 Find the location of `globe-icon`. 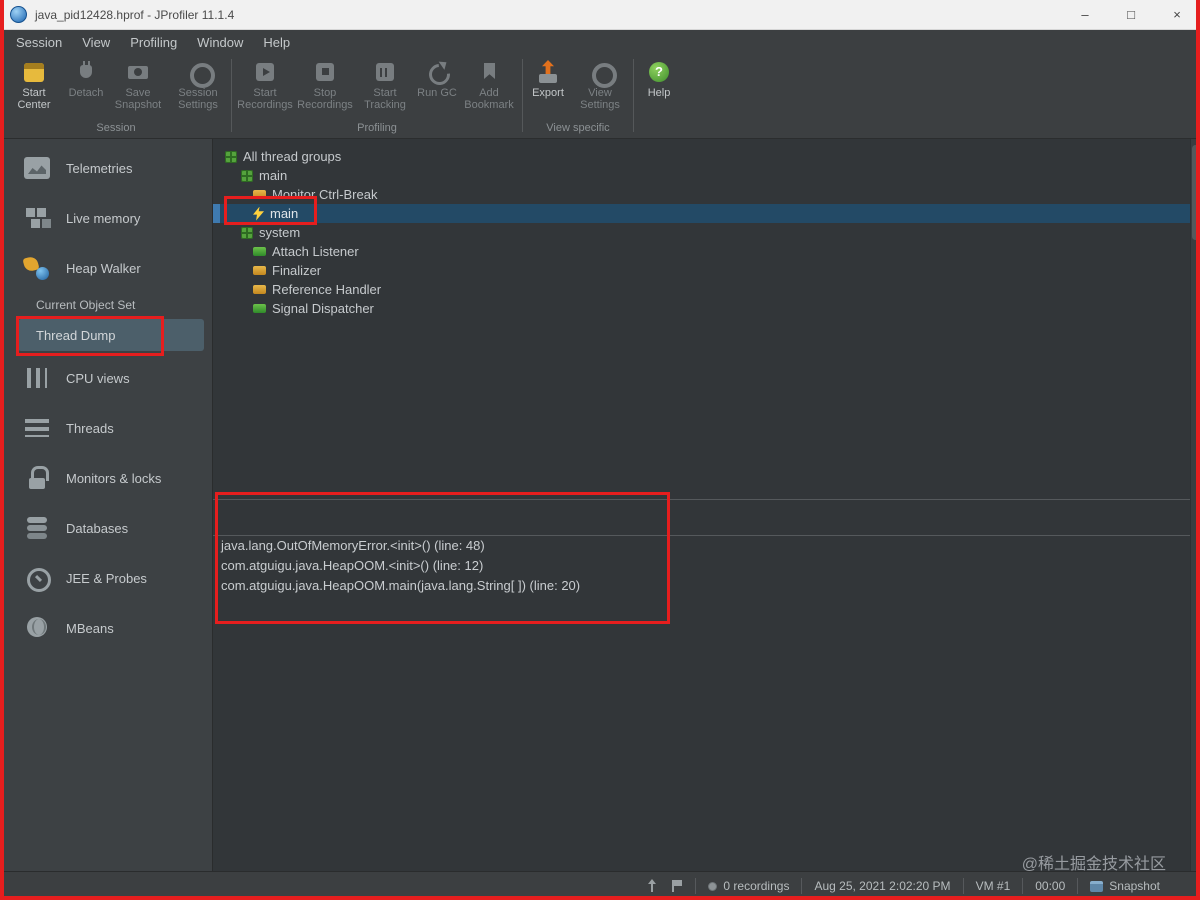

globe-icon is located at coordinates (37, 628).